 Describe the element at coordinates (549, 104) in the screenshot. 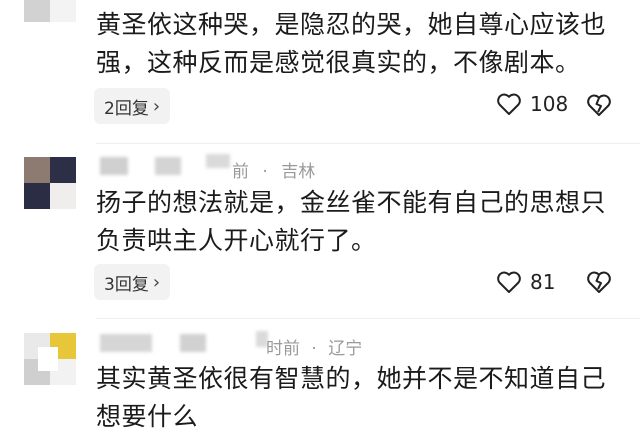

I see `like-count: 108` at that location.